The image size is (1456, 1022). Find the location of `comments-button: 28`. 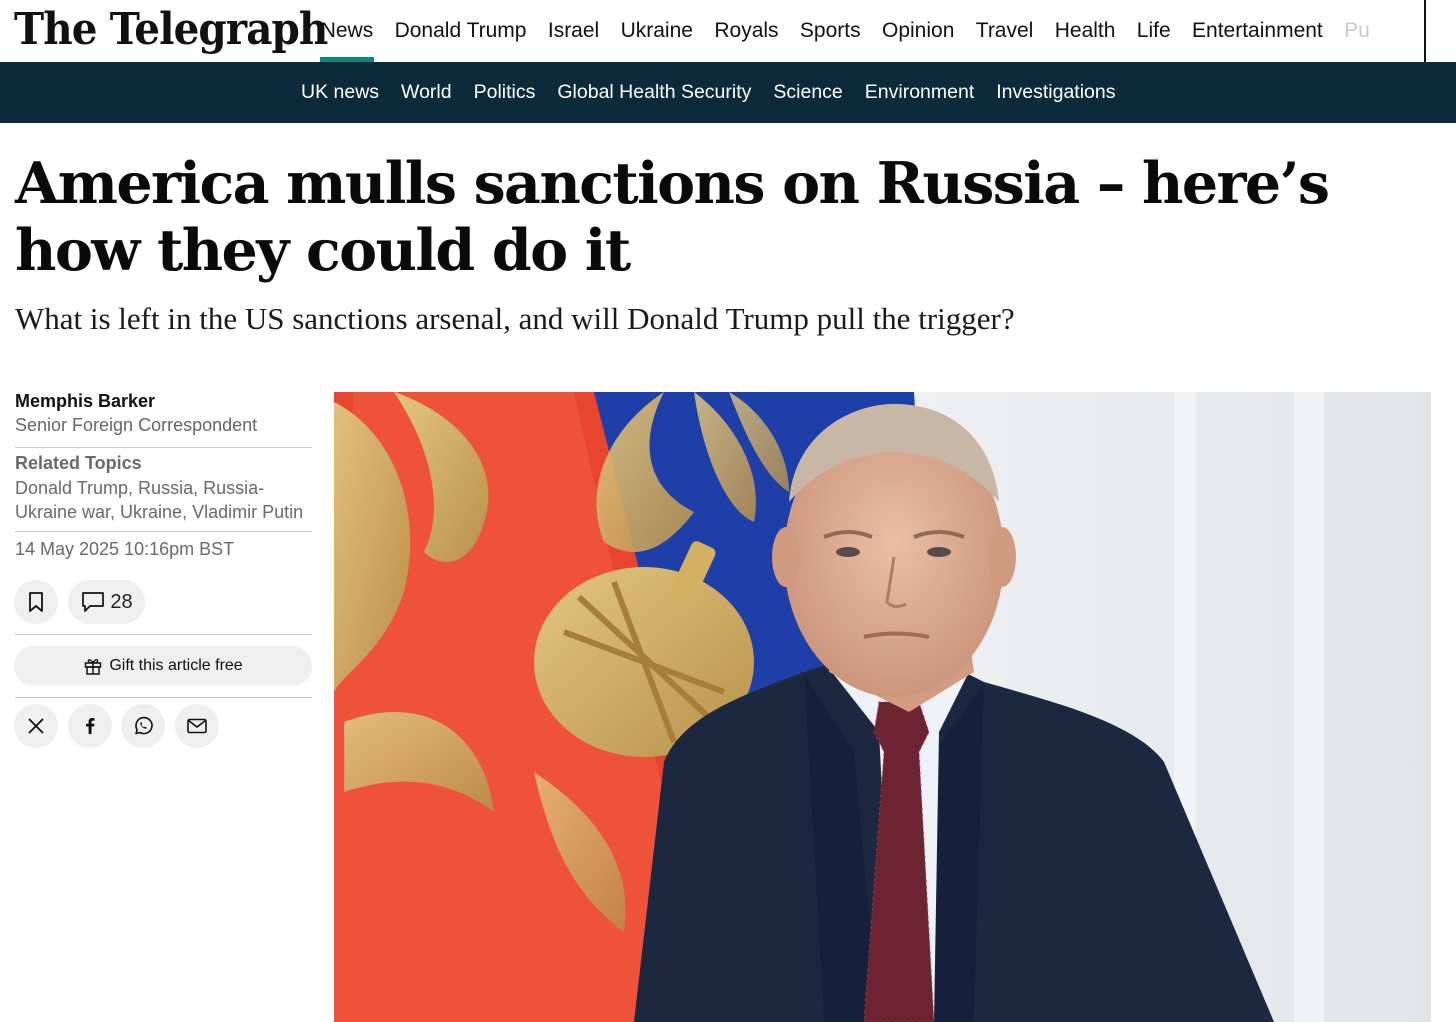

comments-button: 28 is located at coordinates (106, 602).